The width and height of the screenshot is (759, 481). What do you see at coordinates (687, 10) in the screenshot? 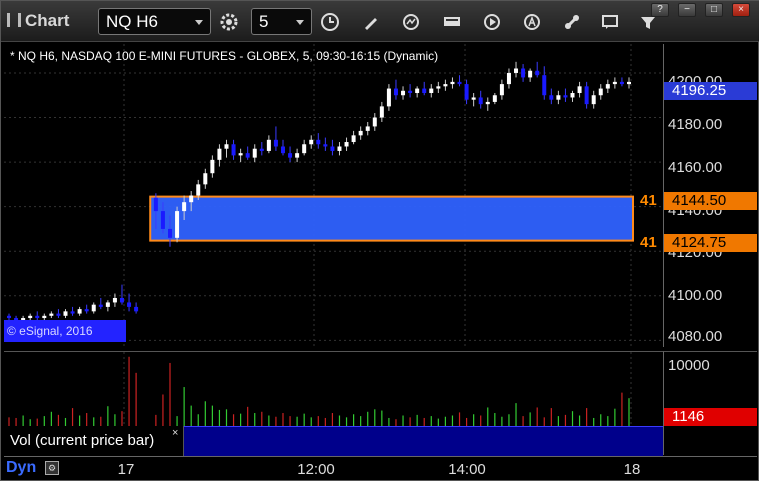
I see `minimize-button: −` at bounding box center [687, 10].